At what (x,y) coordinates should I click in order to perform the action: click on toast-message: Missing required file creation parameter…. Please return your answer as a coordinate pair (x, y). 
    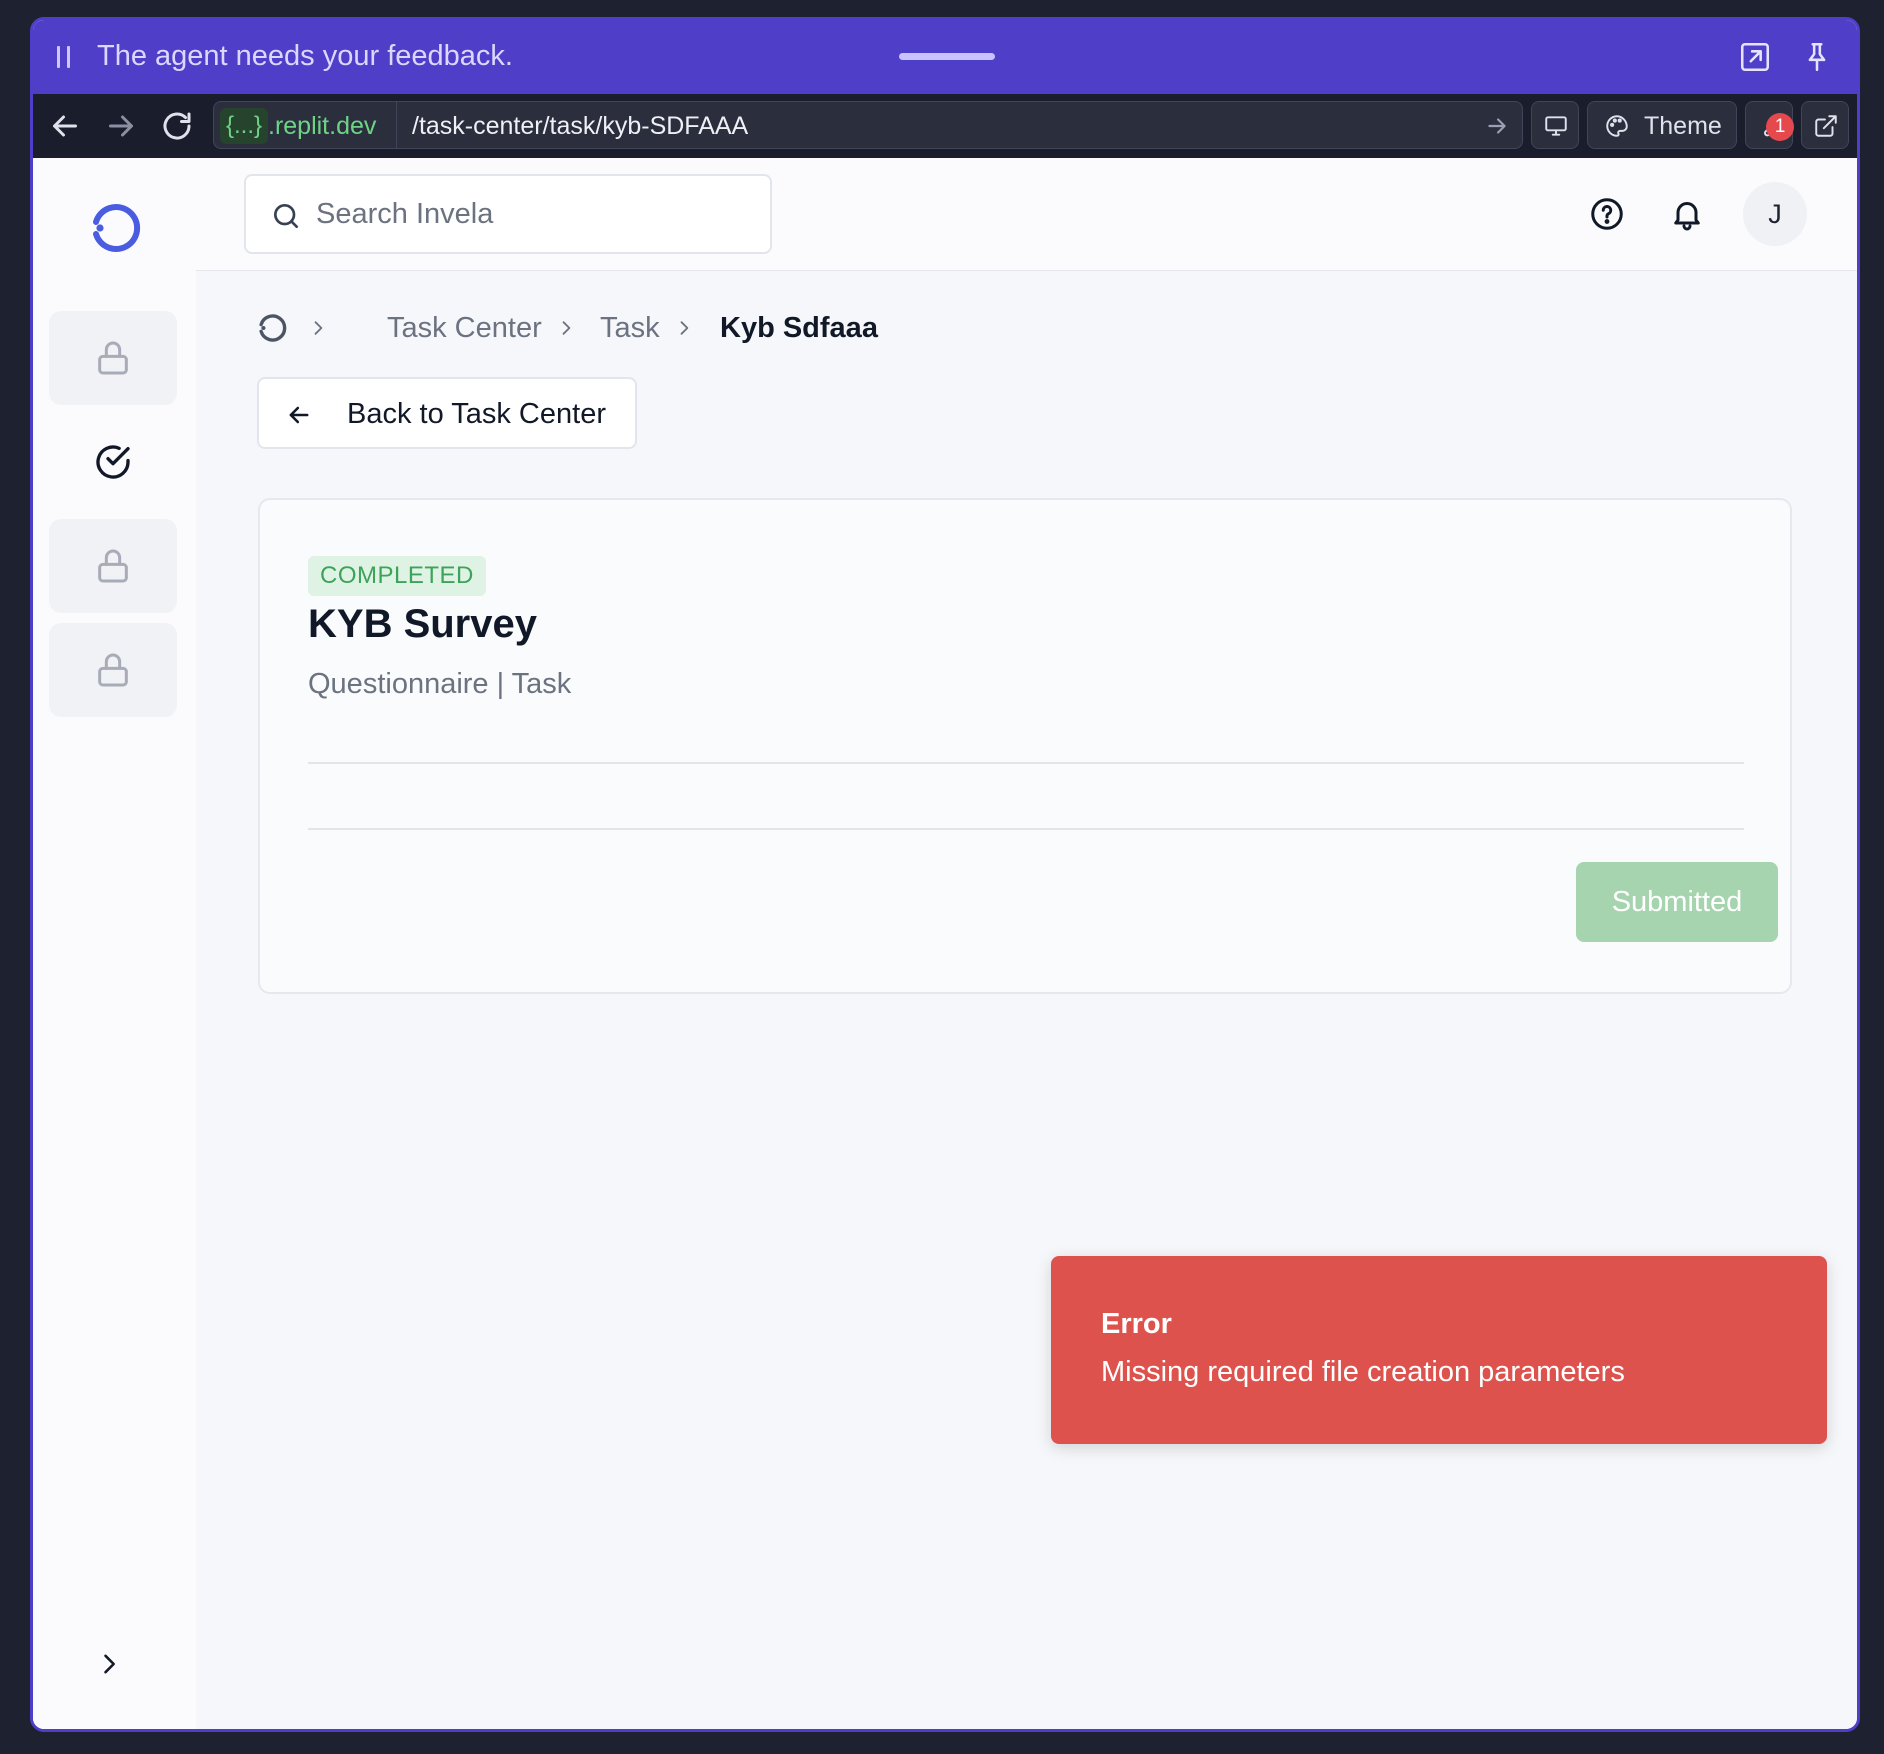
    Looking at the image, I should click on (1363, 1372).